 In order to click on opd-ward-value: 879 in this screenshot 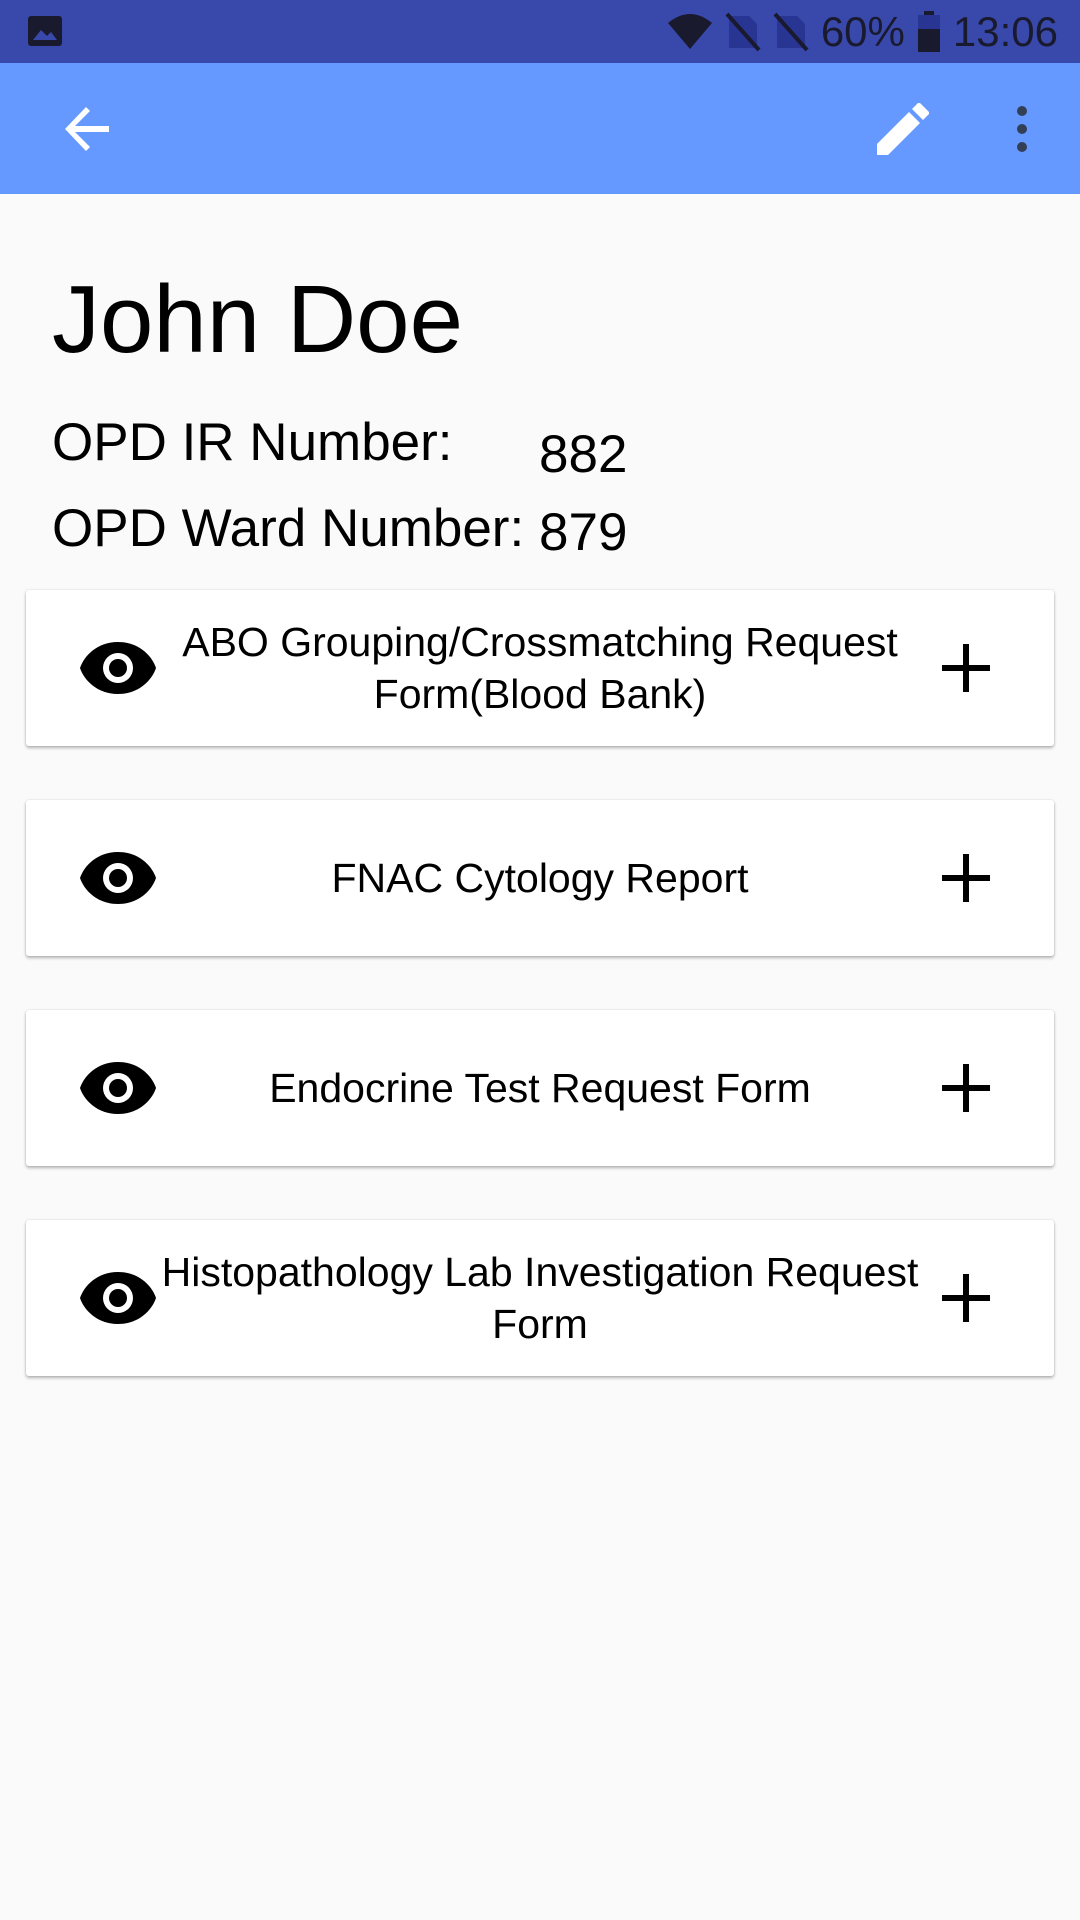, I will do `click(583, 532)`.